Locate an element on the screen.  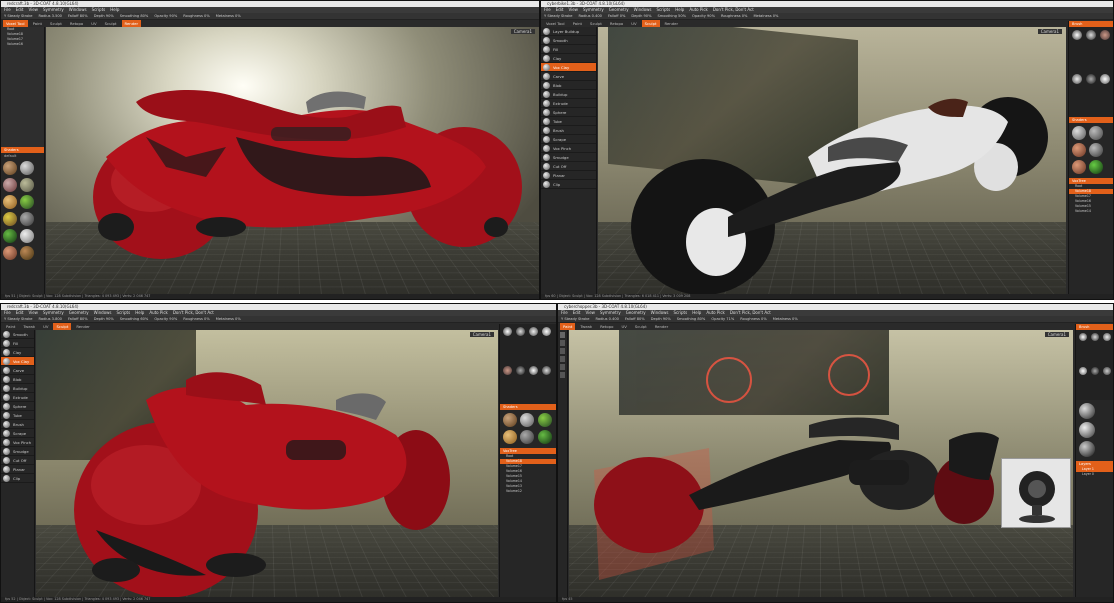
brush-item: Vox Pinch is located at coordinates (17, 442).